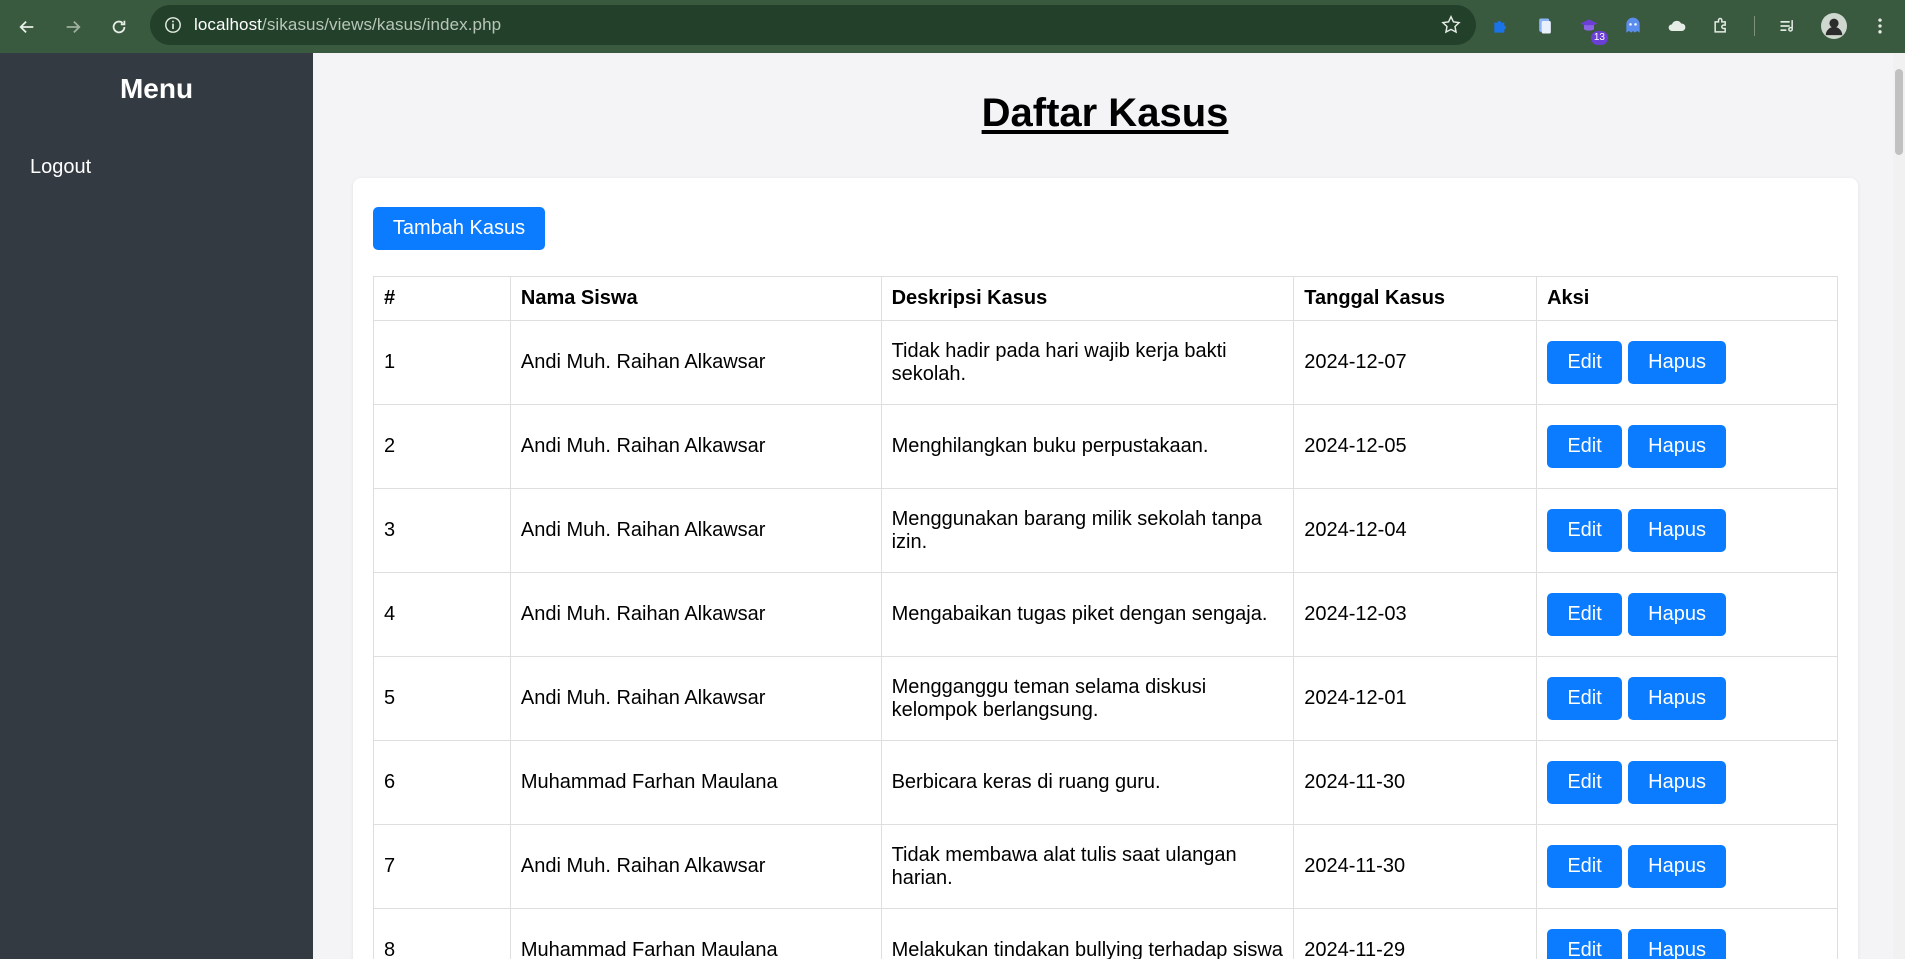 The width and height of the screenshot is (1905, 959). I want to click on url-host: localhost, so click(228, 24).